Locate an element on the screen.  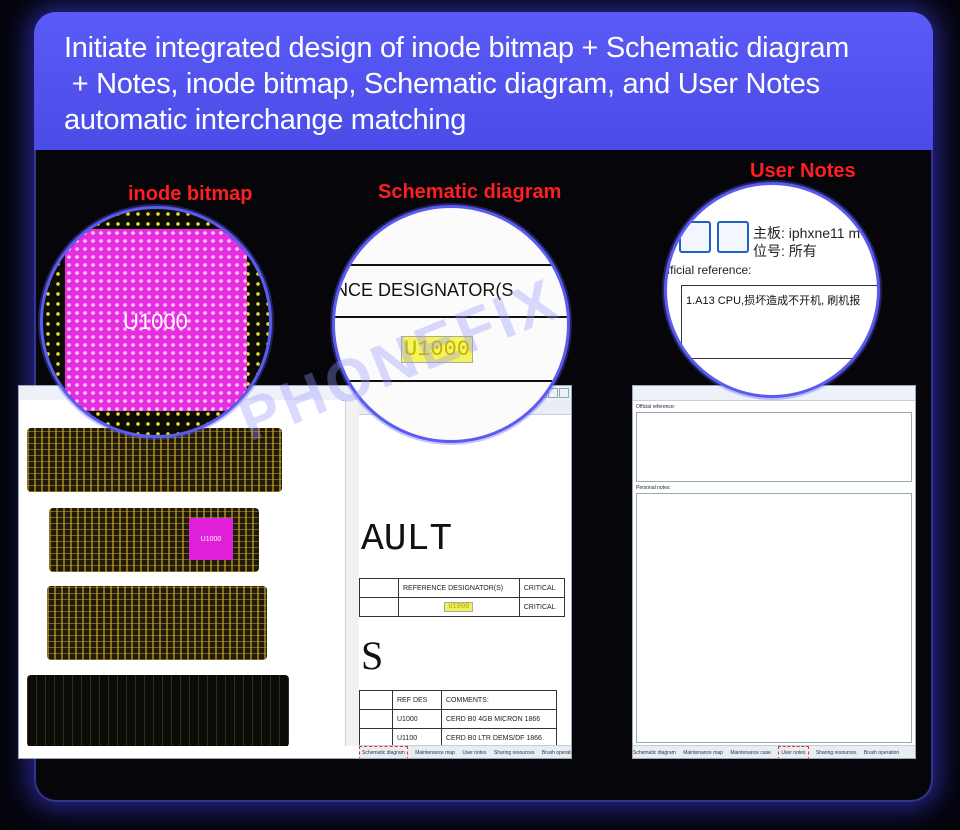
personal-notes-label: Personal notes: is located at coordinates (653, 488).